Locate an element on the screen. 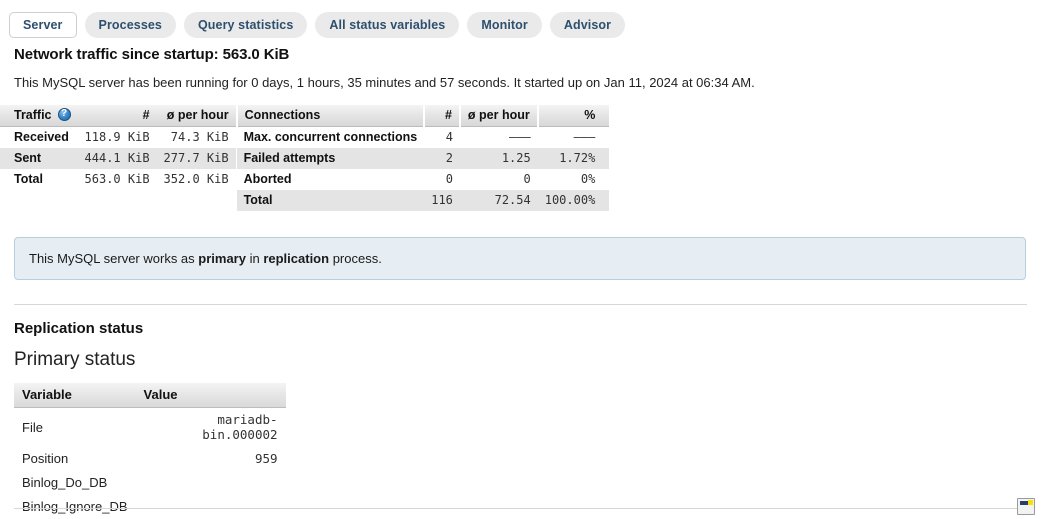 The height and width of the screenshot is (519, 1041). traffic-row-count: 444.1 KiB is located at coordinates (117, 158).